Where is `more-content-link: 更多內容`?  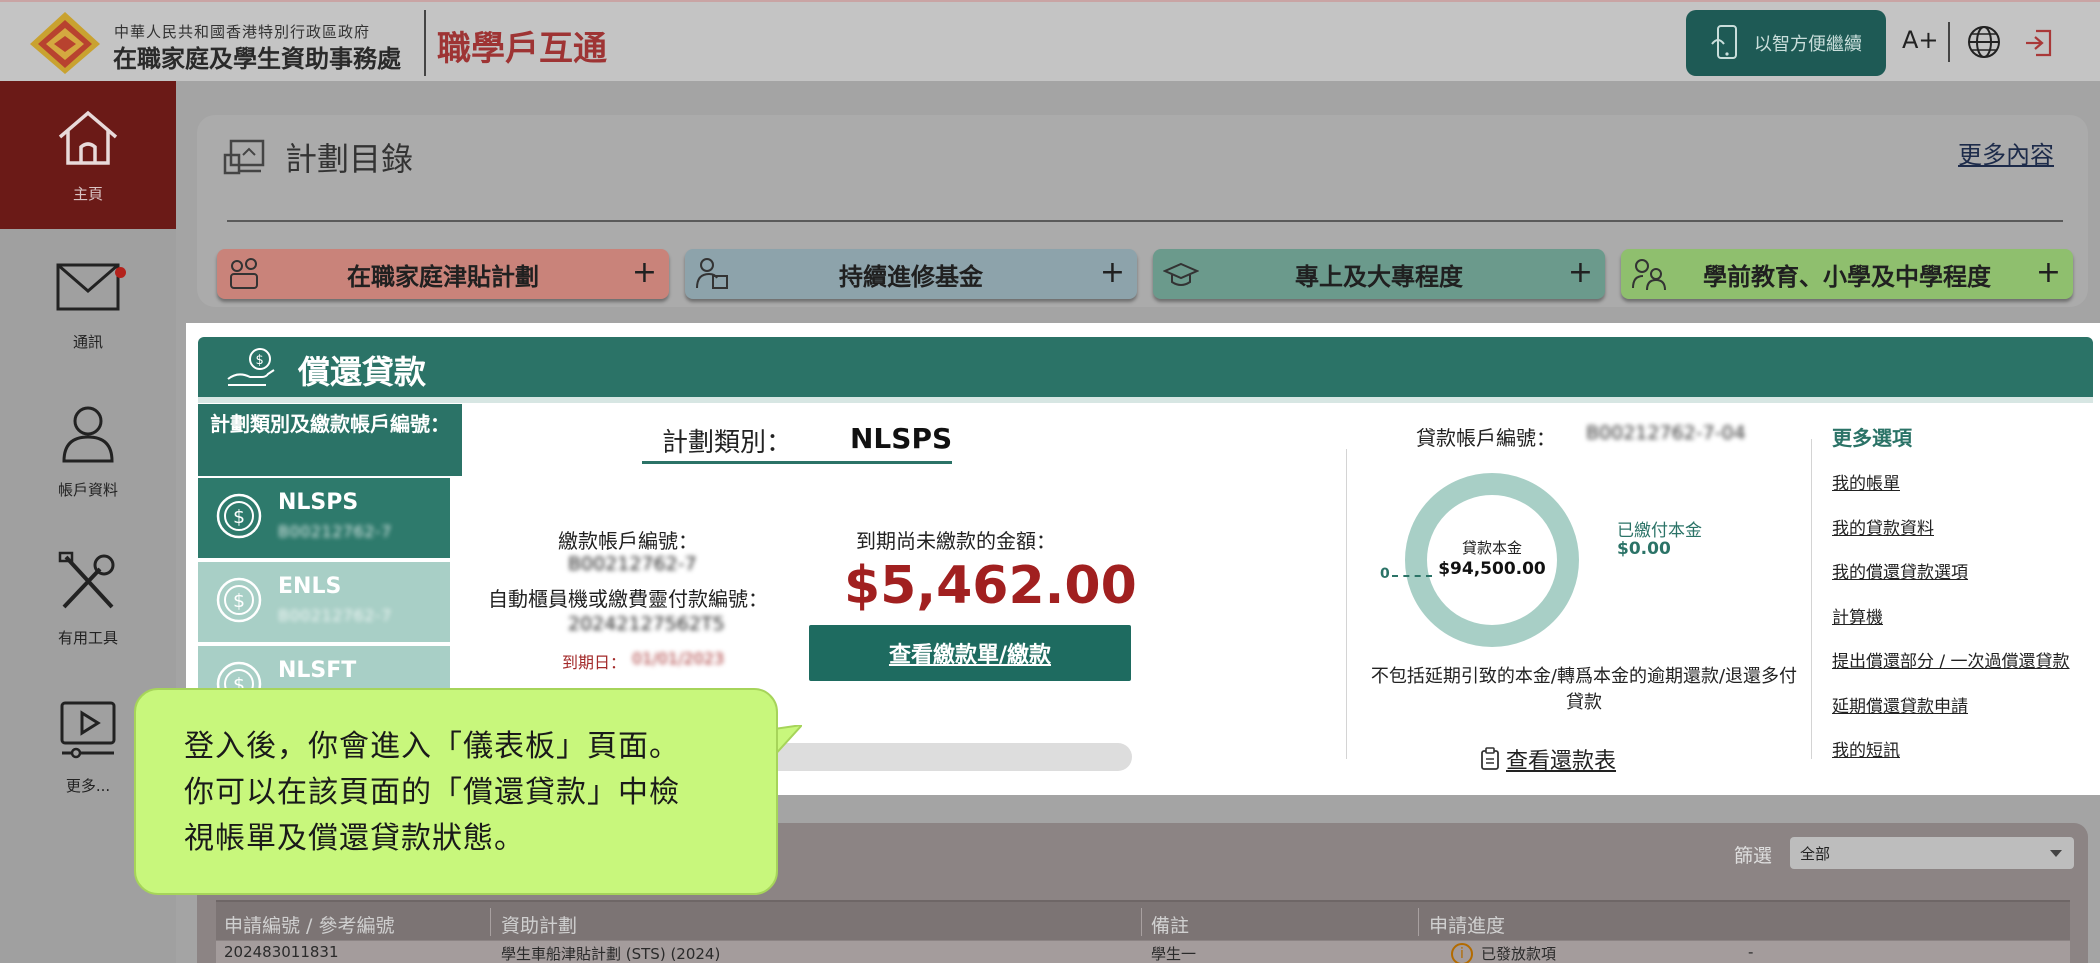 more-content-link: 更多內容 is located at coordinates (2006, 152).